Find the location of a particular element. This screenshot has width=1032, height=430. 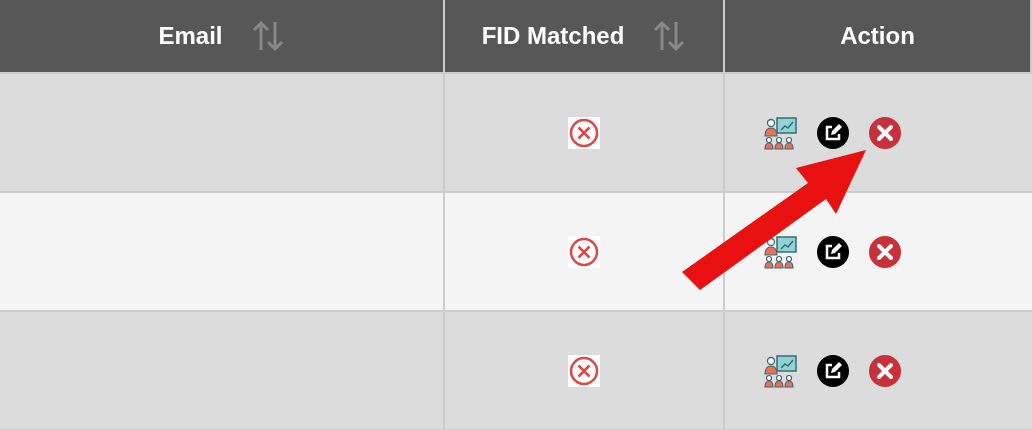

column-header-label: Action is located at coordinates (877, 36).